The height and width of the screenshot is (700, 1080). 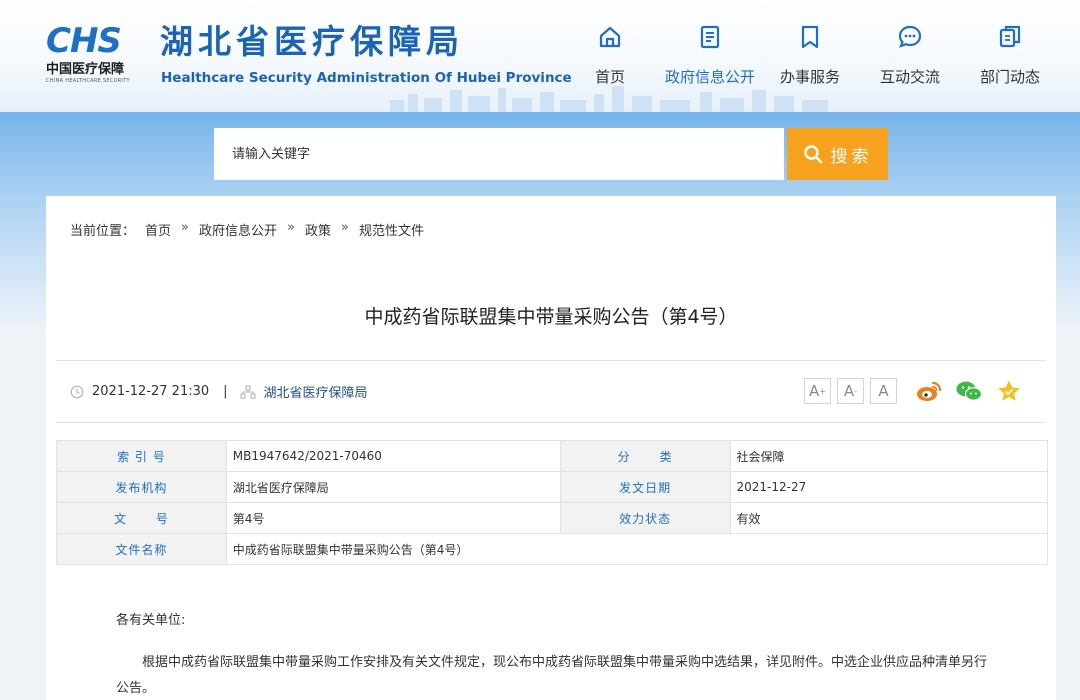 I want to click on font-medium-glyph: A, so click(x=849, y=391).